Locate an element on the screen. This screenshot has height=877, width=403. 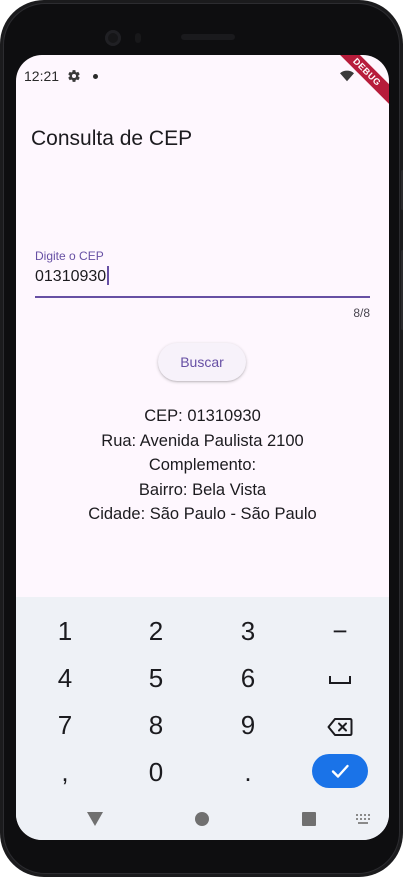
status-bar: 12:21 DEBUG is located at coordinates (202, 84).